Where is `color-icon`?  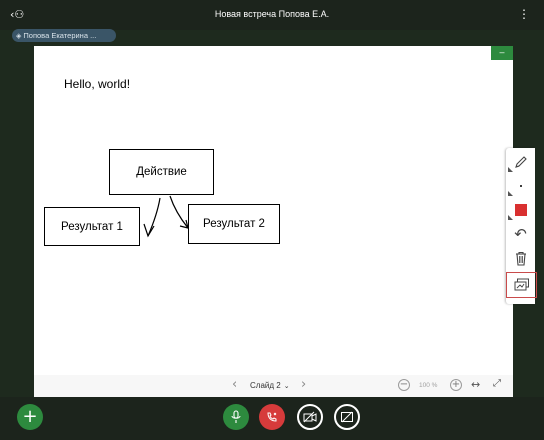 color-icon is located at coordinates (520, 210).